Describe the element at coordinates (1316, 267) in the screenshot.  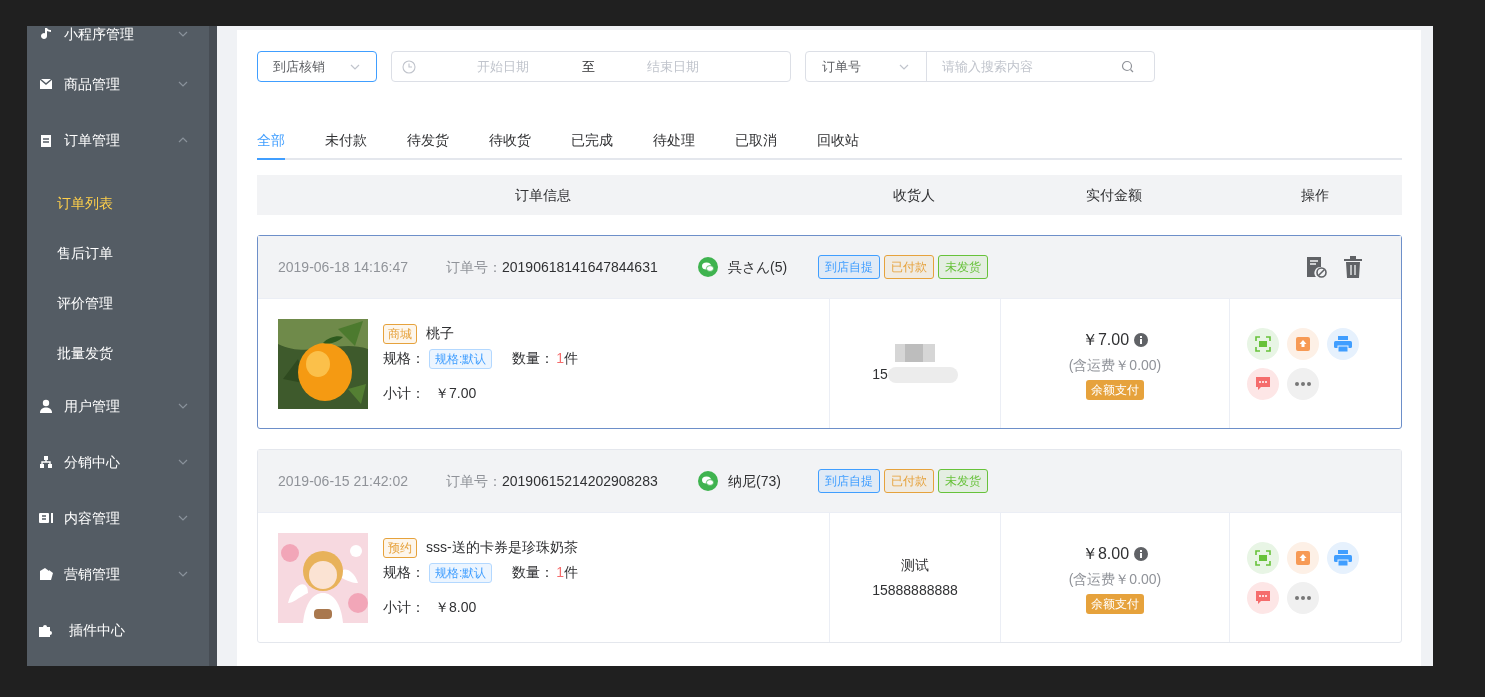
I see `disable-icon` at that location.